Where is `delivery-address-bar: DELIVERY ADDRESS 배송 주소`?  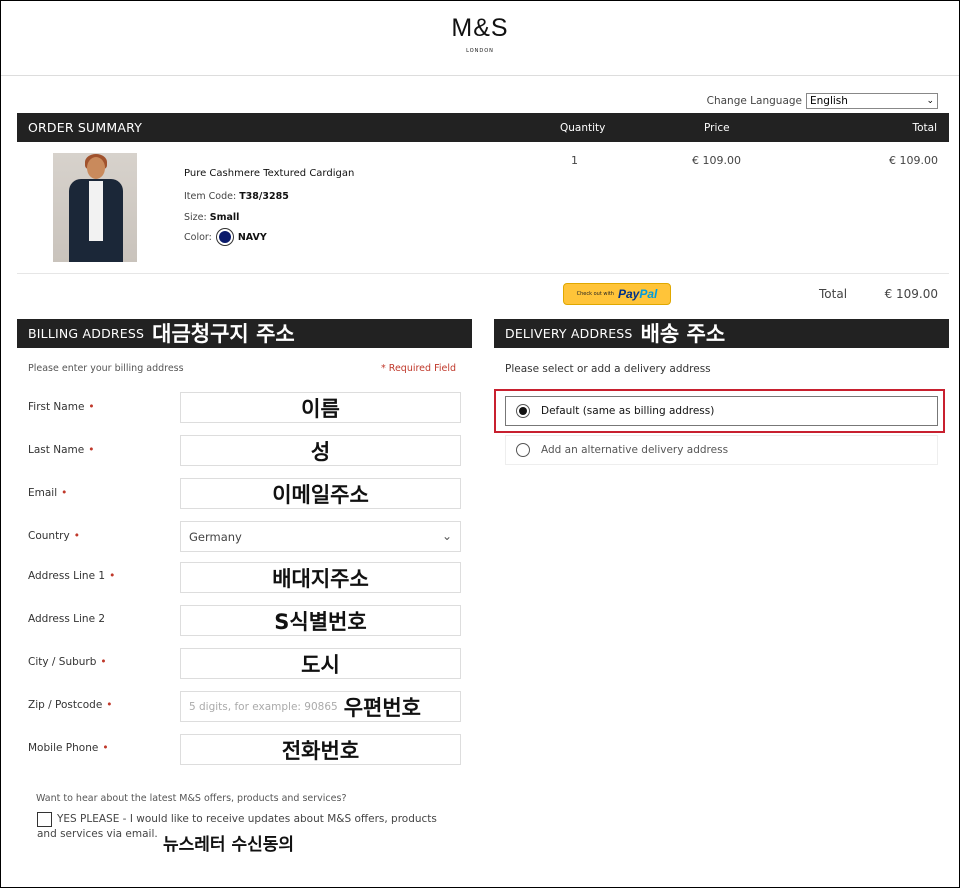
delivery-address-bar: DELIVERY ADDRESS 배송 주소 is located at coordinates (721, 333).